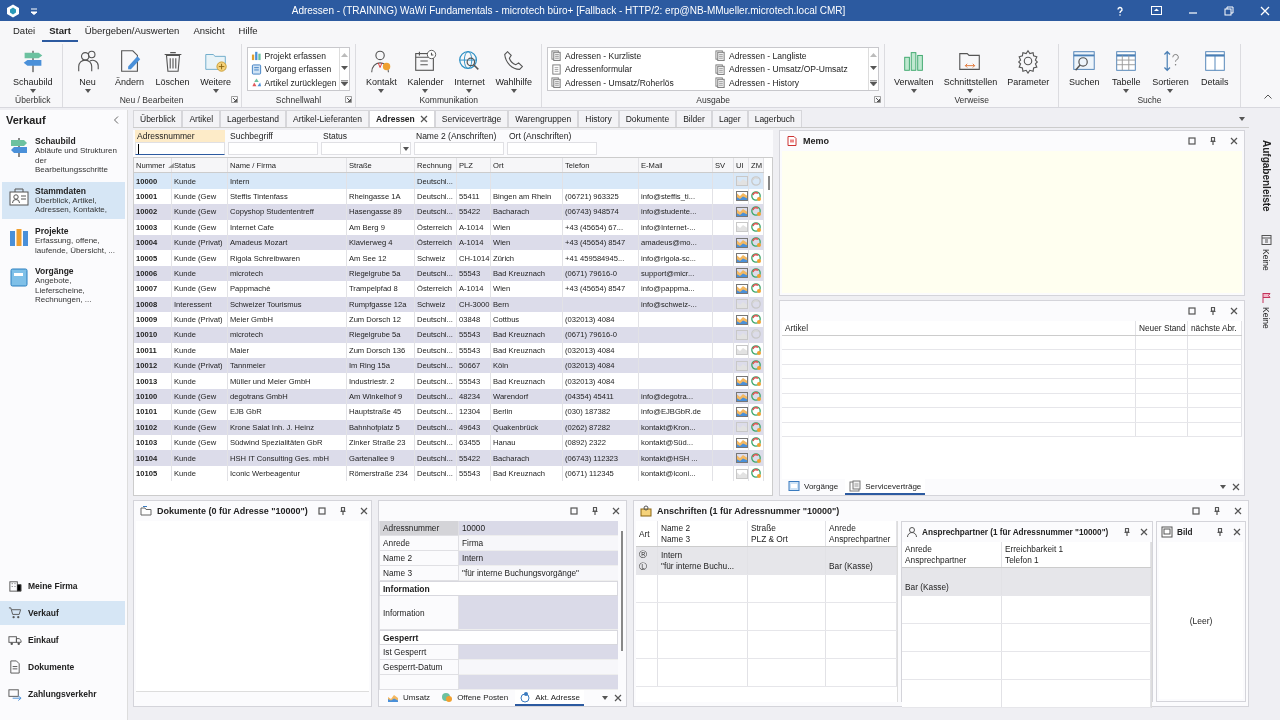  I want to click on panel-tab: Akt. Adresse, so click(550, 698).